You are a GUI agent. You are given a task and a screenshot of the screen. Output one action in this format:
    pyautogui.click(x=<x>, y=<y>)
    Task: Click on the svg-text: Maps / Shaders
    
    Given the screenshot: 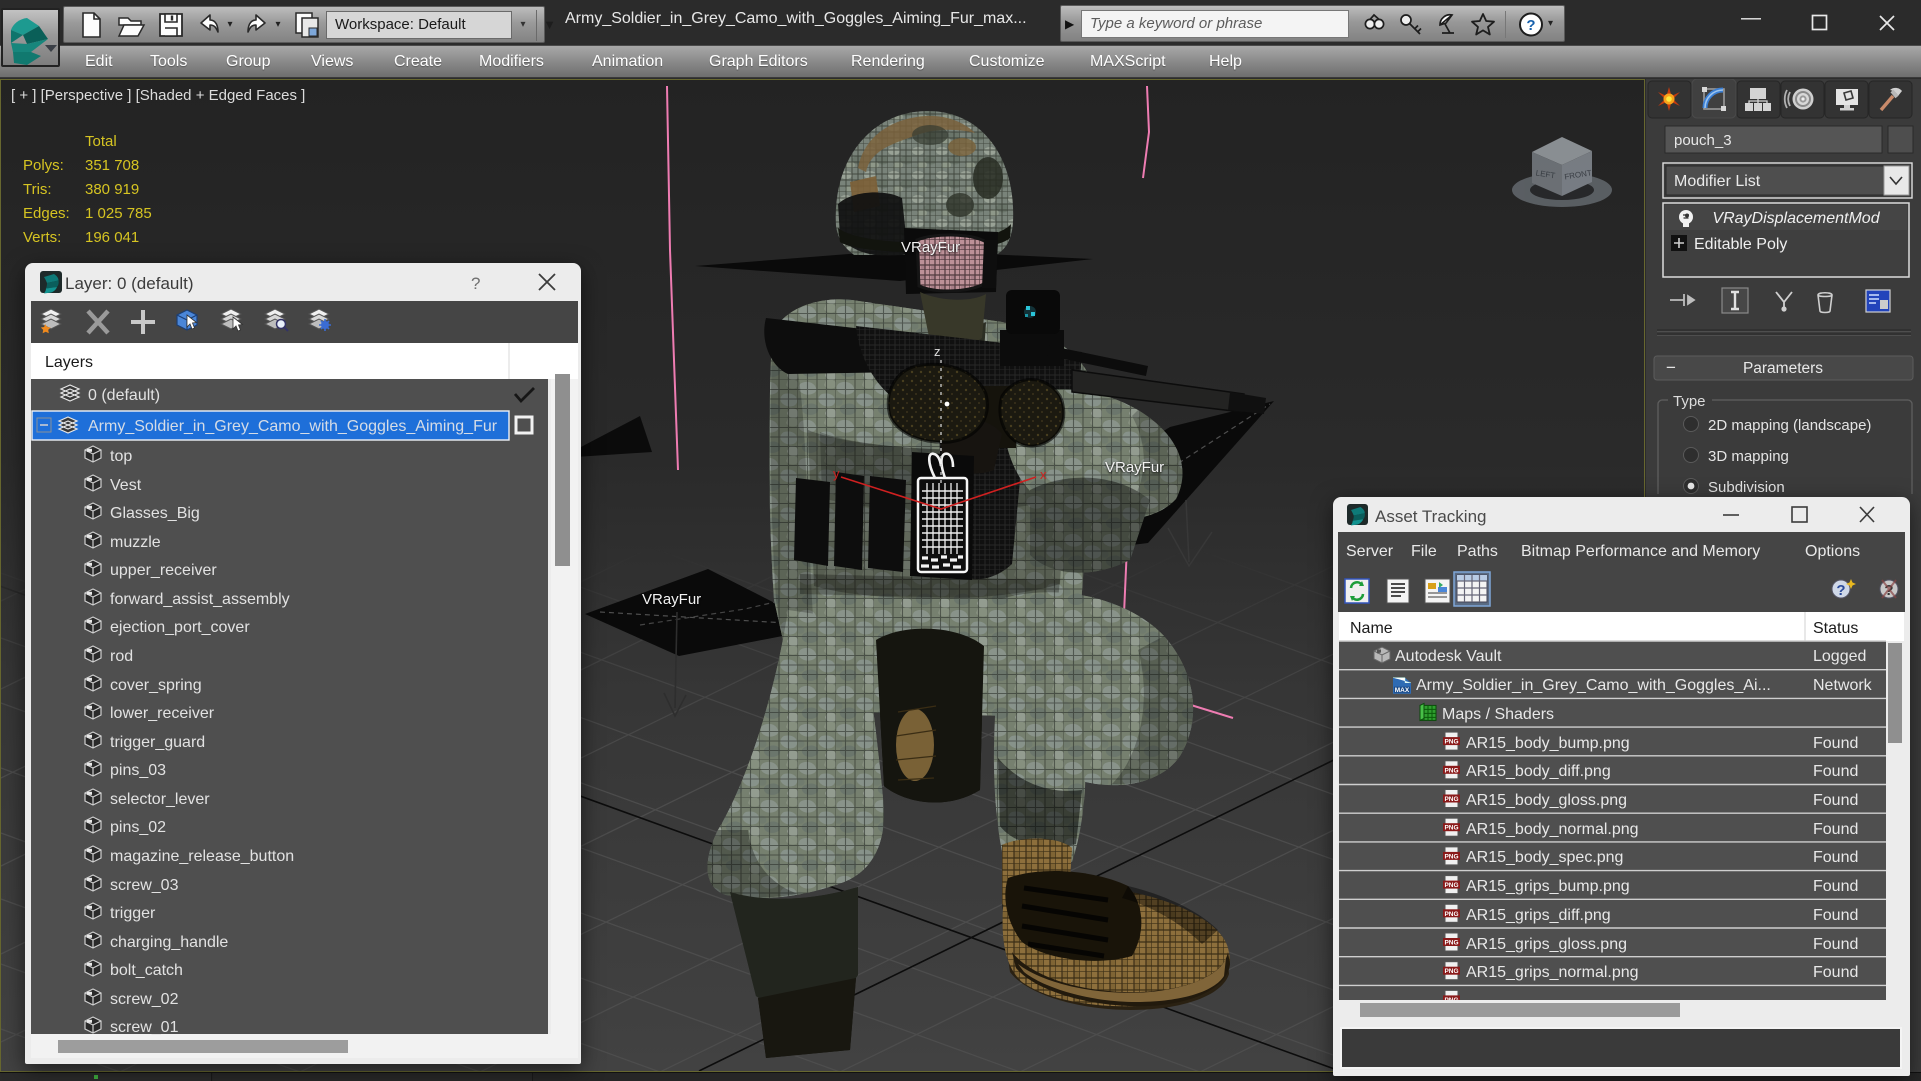 What is the action you would take?
    pyautogui.click(x=1498, y=714)
    